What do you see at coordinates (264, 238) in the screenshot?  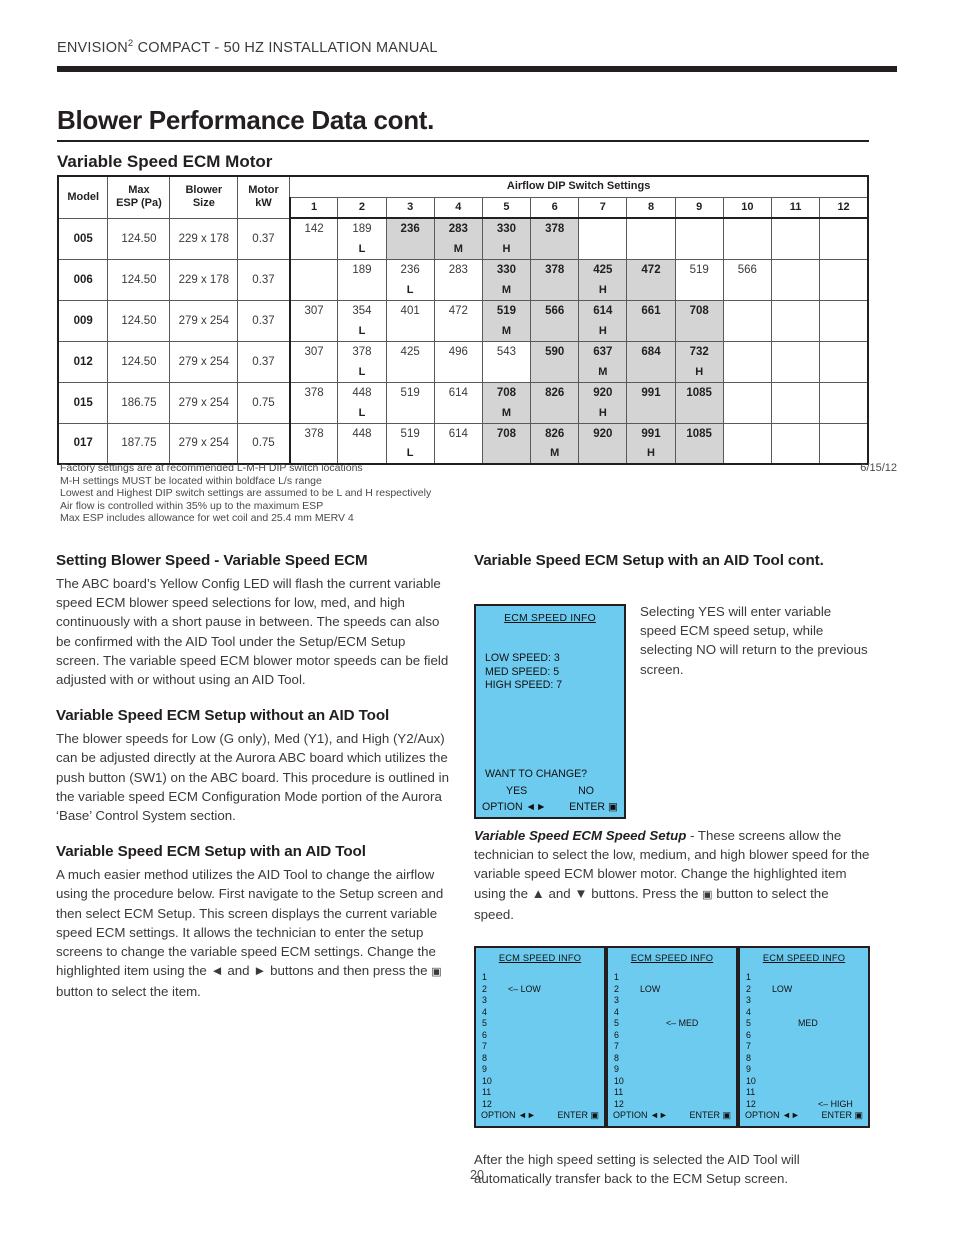 I see `cell-motor-kw: 0.37` at bounding box center [264, 238].